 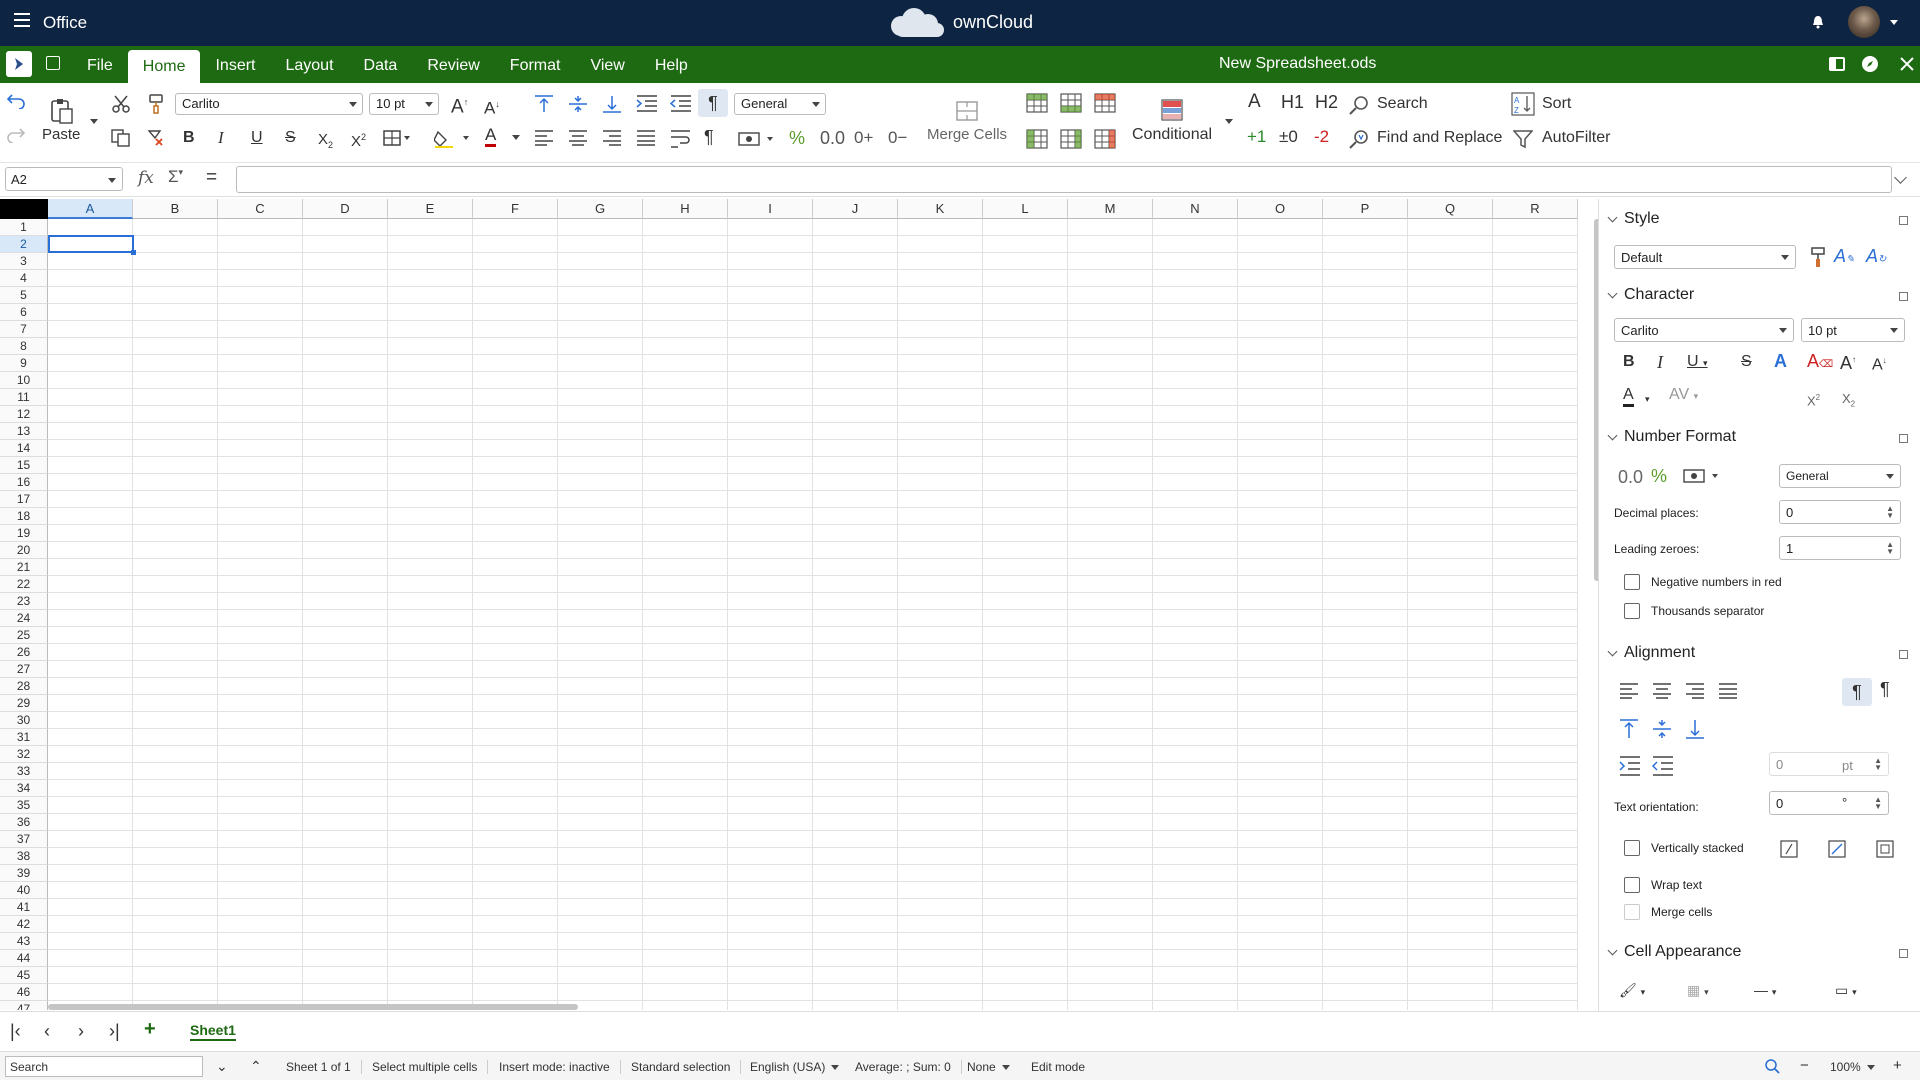 What do you see at coordinates (24, 295) in the screenshot?
I see `row-header-5: 5` at bounding box center [24, 295].